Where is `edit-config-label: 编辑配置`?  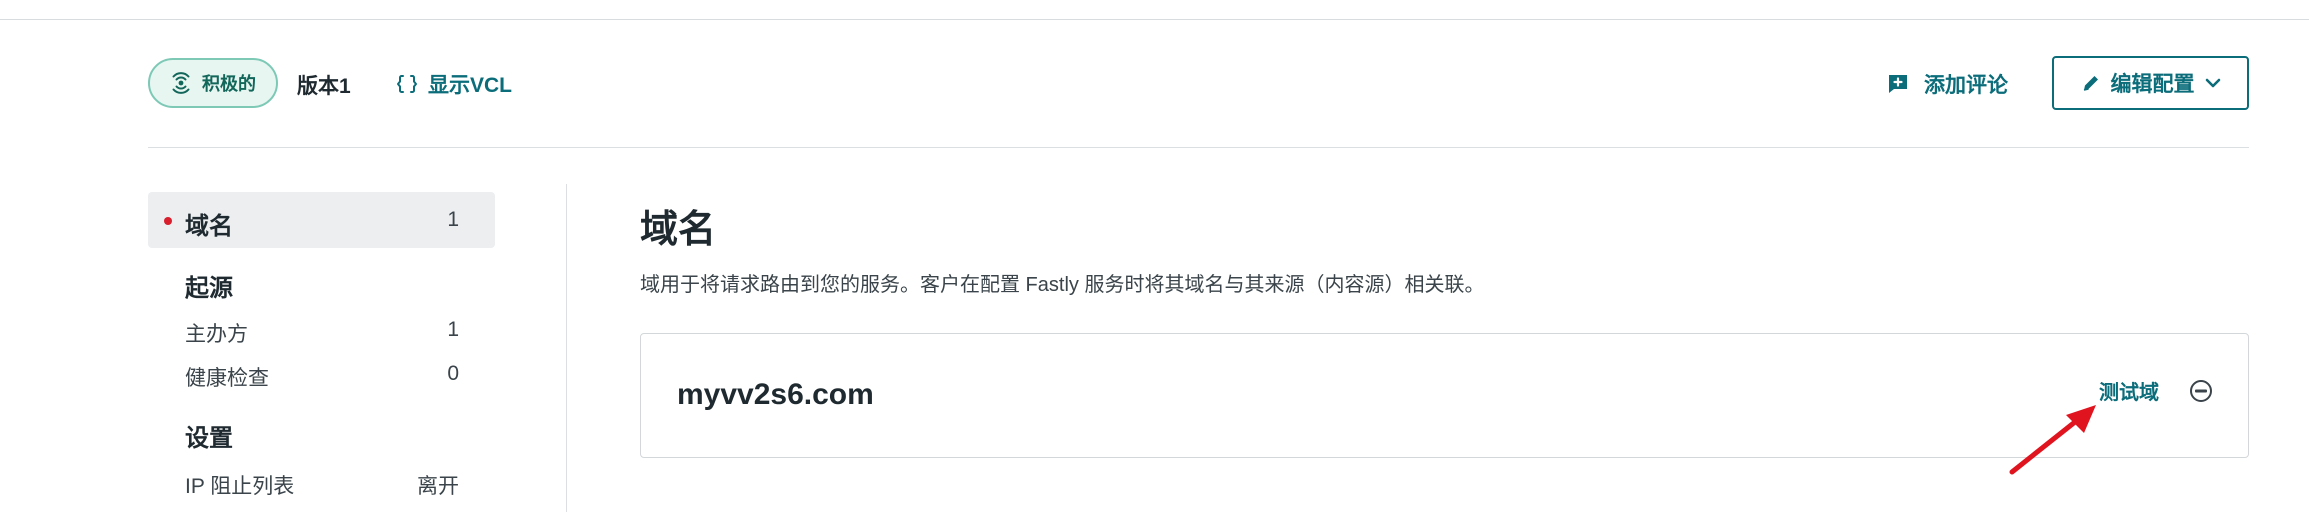
edit-config-label: 编辑配置 is located at coordinates (2152, 84).